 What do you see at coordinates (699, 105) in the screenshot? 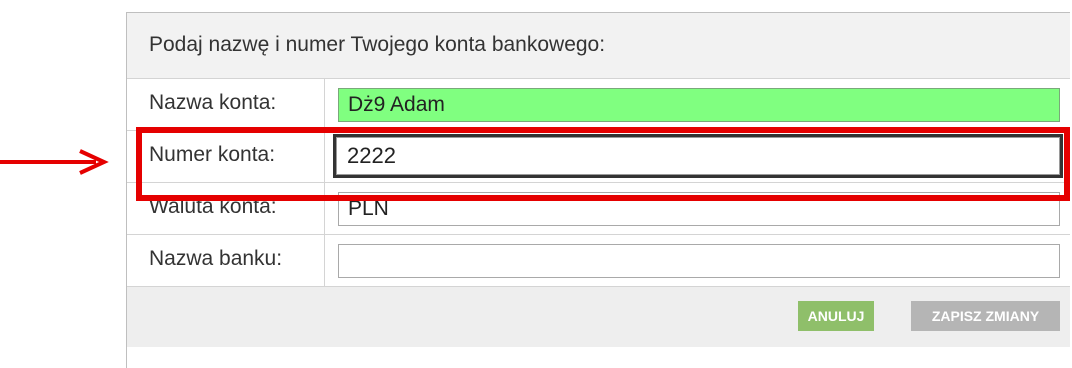
I see `account-name-input` at bounding box center [699, 105].